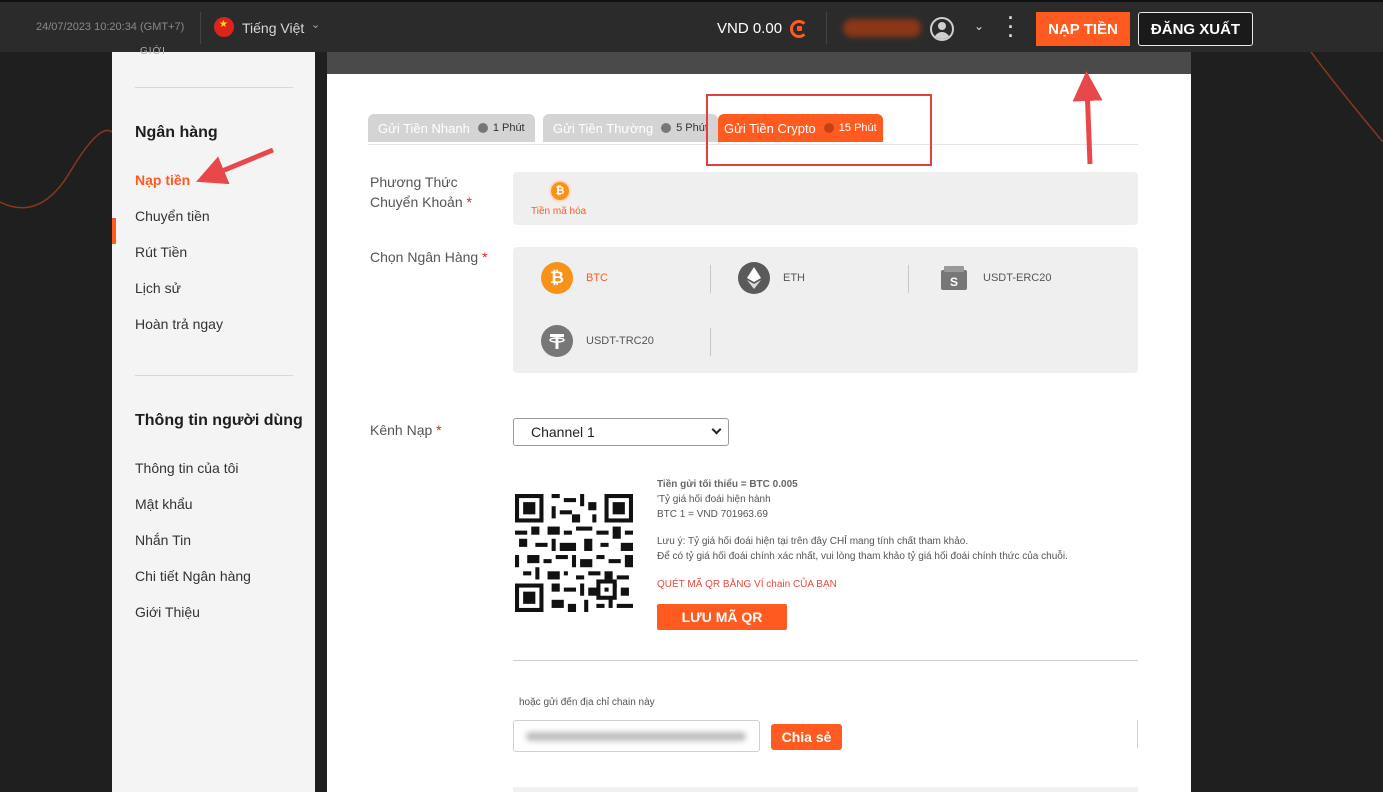  What do you see at coordinates (424, 128) in the screenshot?
I see `tab-label: Gửi Tiền Nhanh` at bounding box center [424, 128].